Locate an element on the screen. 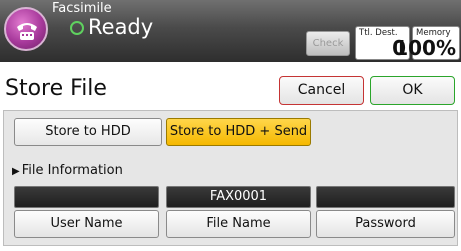 The height and width of the screenshot is (251, 461). memory-counter: Memory 100% is located at coordinates (427, 43).